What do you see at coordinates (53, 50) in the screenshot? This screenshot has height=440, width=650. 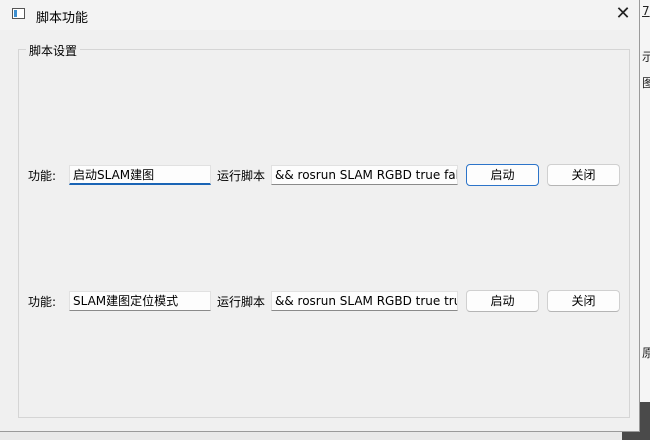 I see `group-title: 脚本设置` at bounding box center [53, 50].